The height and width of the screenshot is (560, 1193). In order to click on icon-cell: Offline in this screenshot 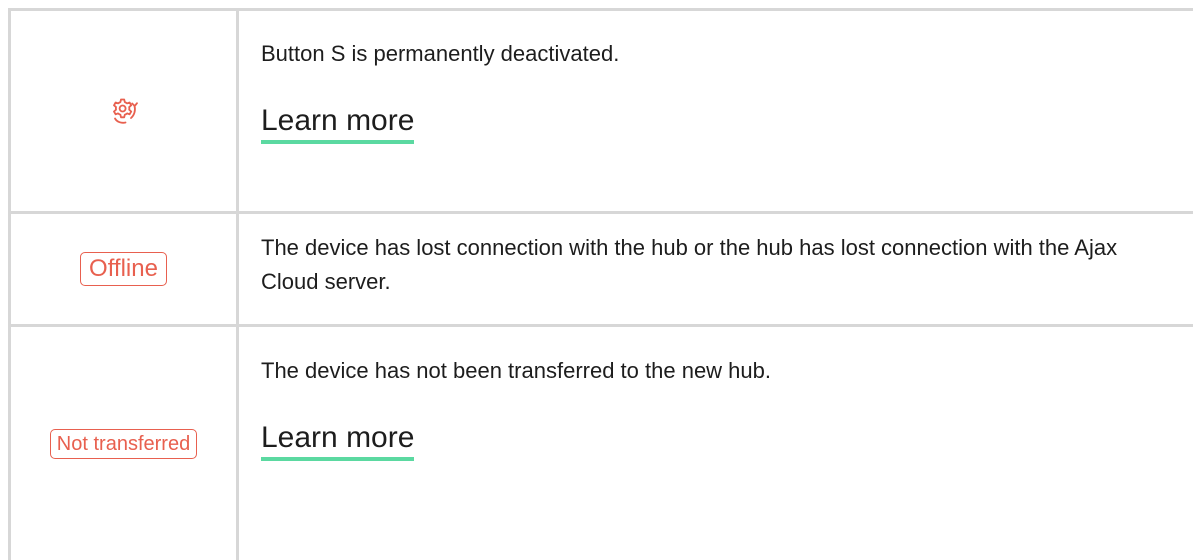, I will do `click(123, 269)`.